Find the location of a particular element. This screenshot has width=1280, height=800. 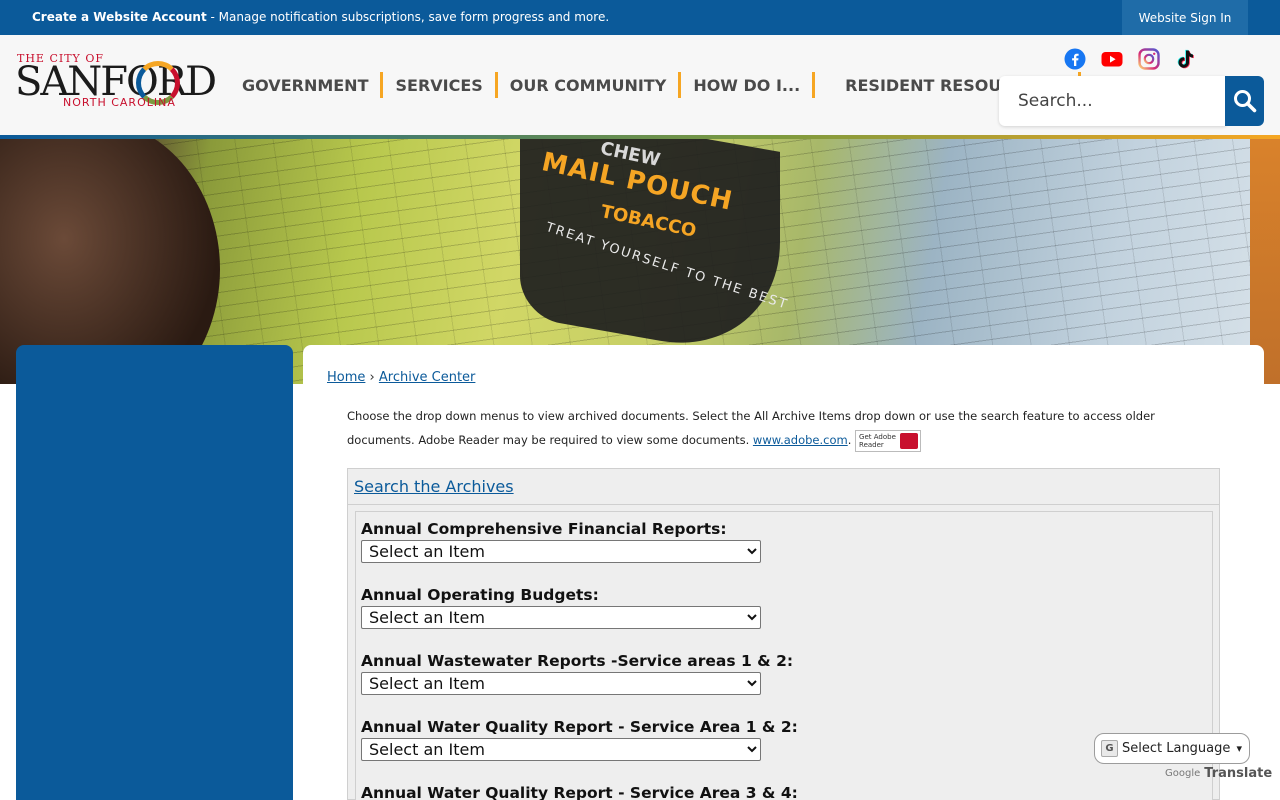

search-icon is located at coordinates (1244, 101).